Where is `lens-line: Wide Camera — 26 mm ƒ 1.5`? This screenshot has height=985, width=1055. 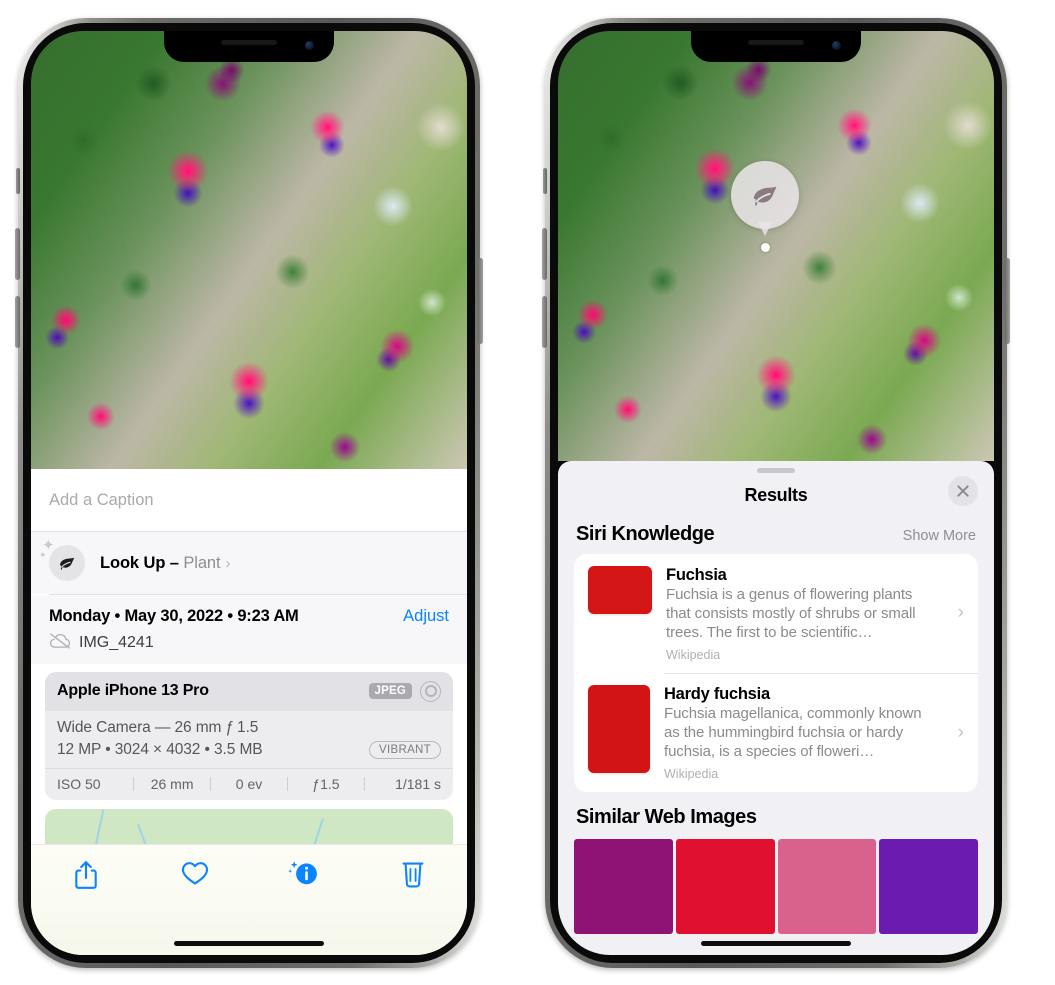 lens-line: Wide Camera — 26 mm ƒ 1.5 is located at coordinates (158, 727).